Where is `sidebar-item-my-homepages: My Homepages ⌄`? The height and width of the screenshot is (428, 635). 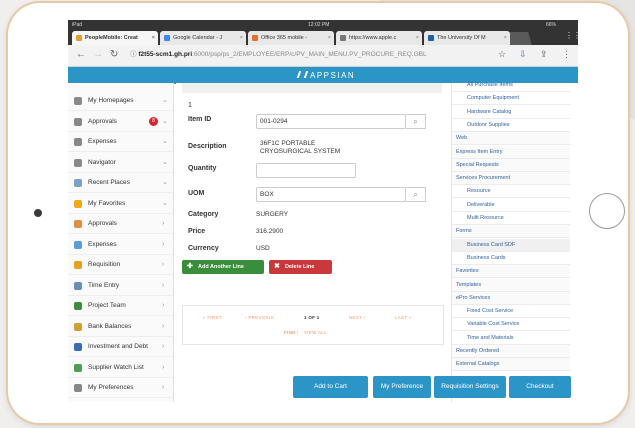 sidebar-item-my-homepages: My Homepages ⌄ is located at coordinates (120, 101).